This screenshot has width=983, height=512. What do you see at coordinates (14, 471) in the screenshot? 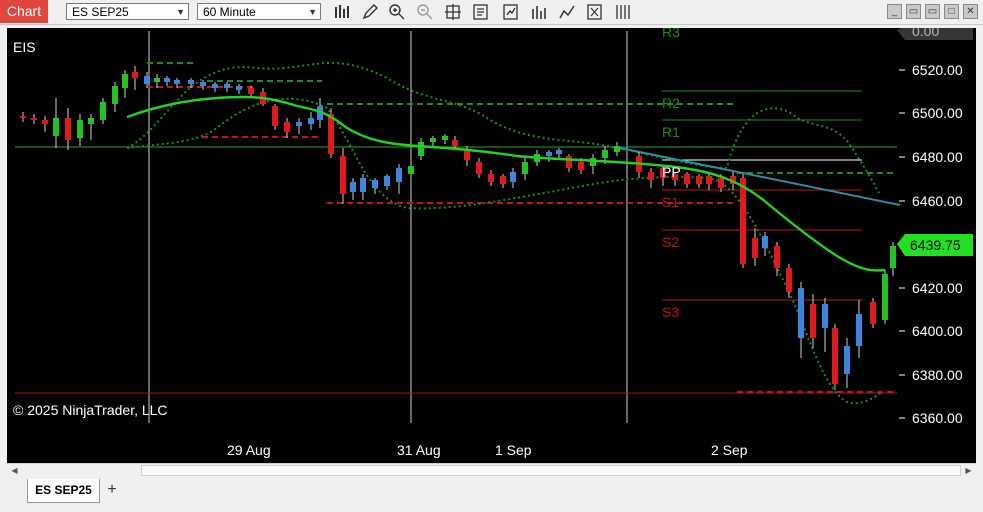
I see `scroll-left-icon: ◀` at bounding box center [14, 471].